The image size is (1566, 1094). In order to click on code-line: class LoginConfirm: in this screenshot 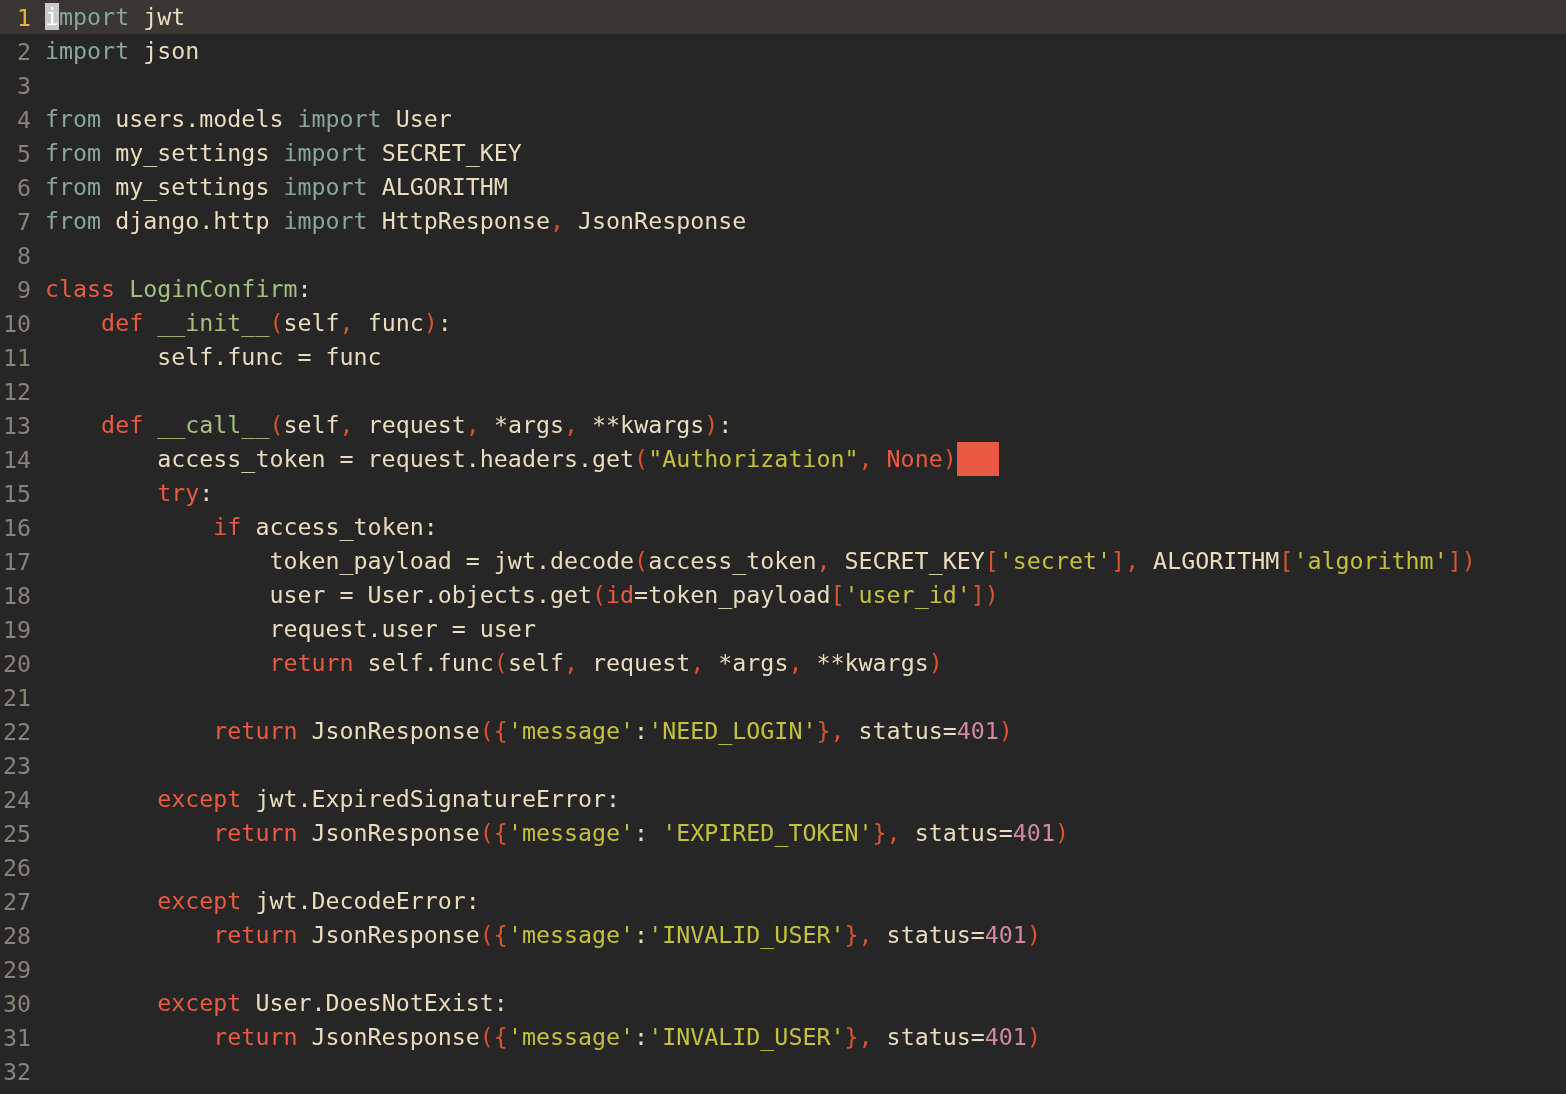, I will do `click(178, 289)`.